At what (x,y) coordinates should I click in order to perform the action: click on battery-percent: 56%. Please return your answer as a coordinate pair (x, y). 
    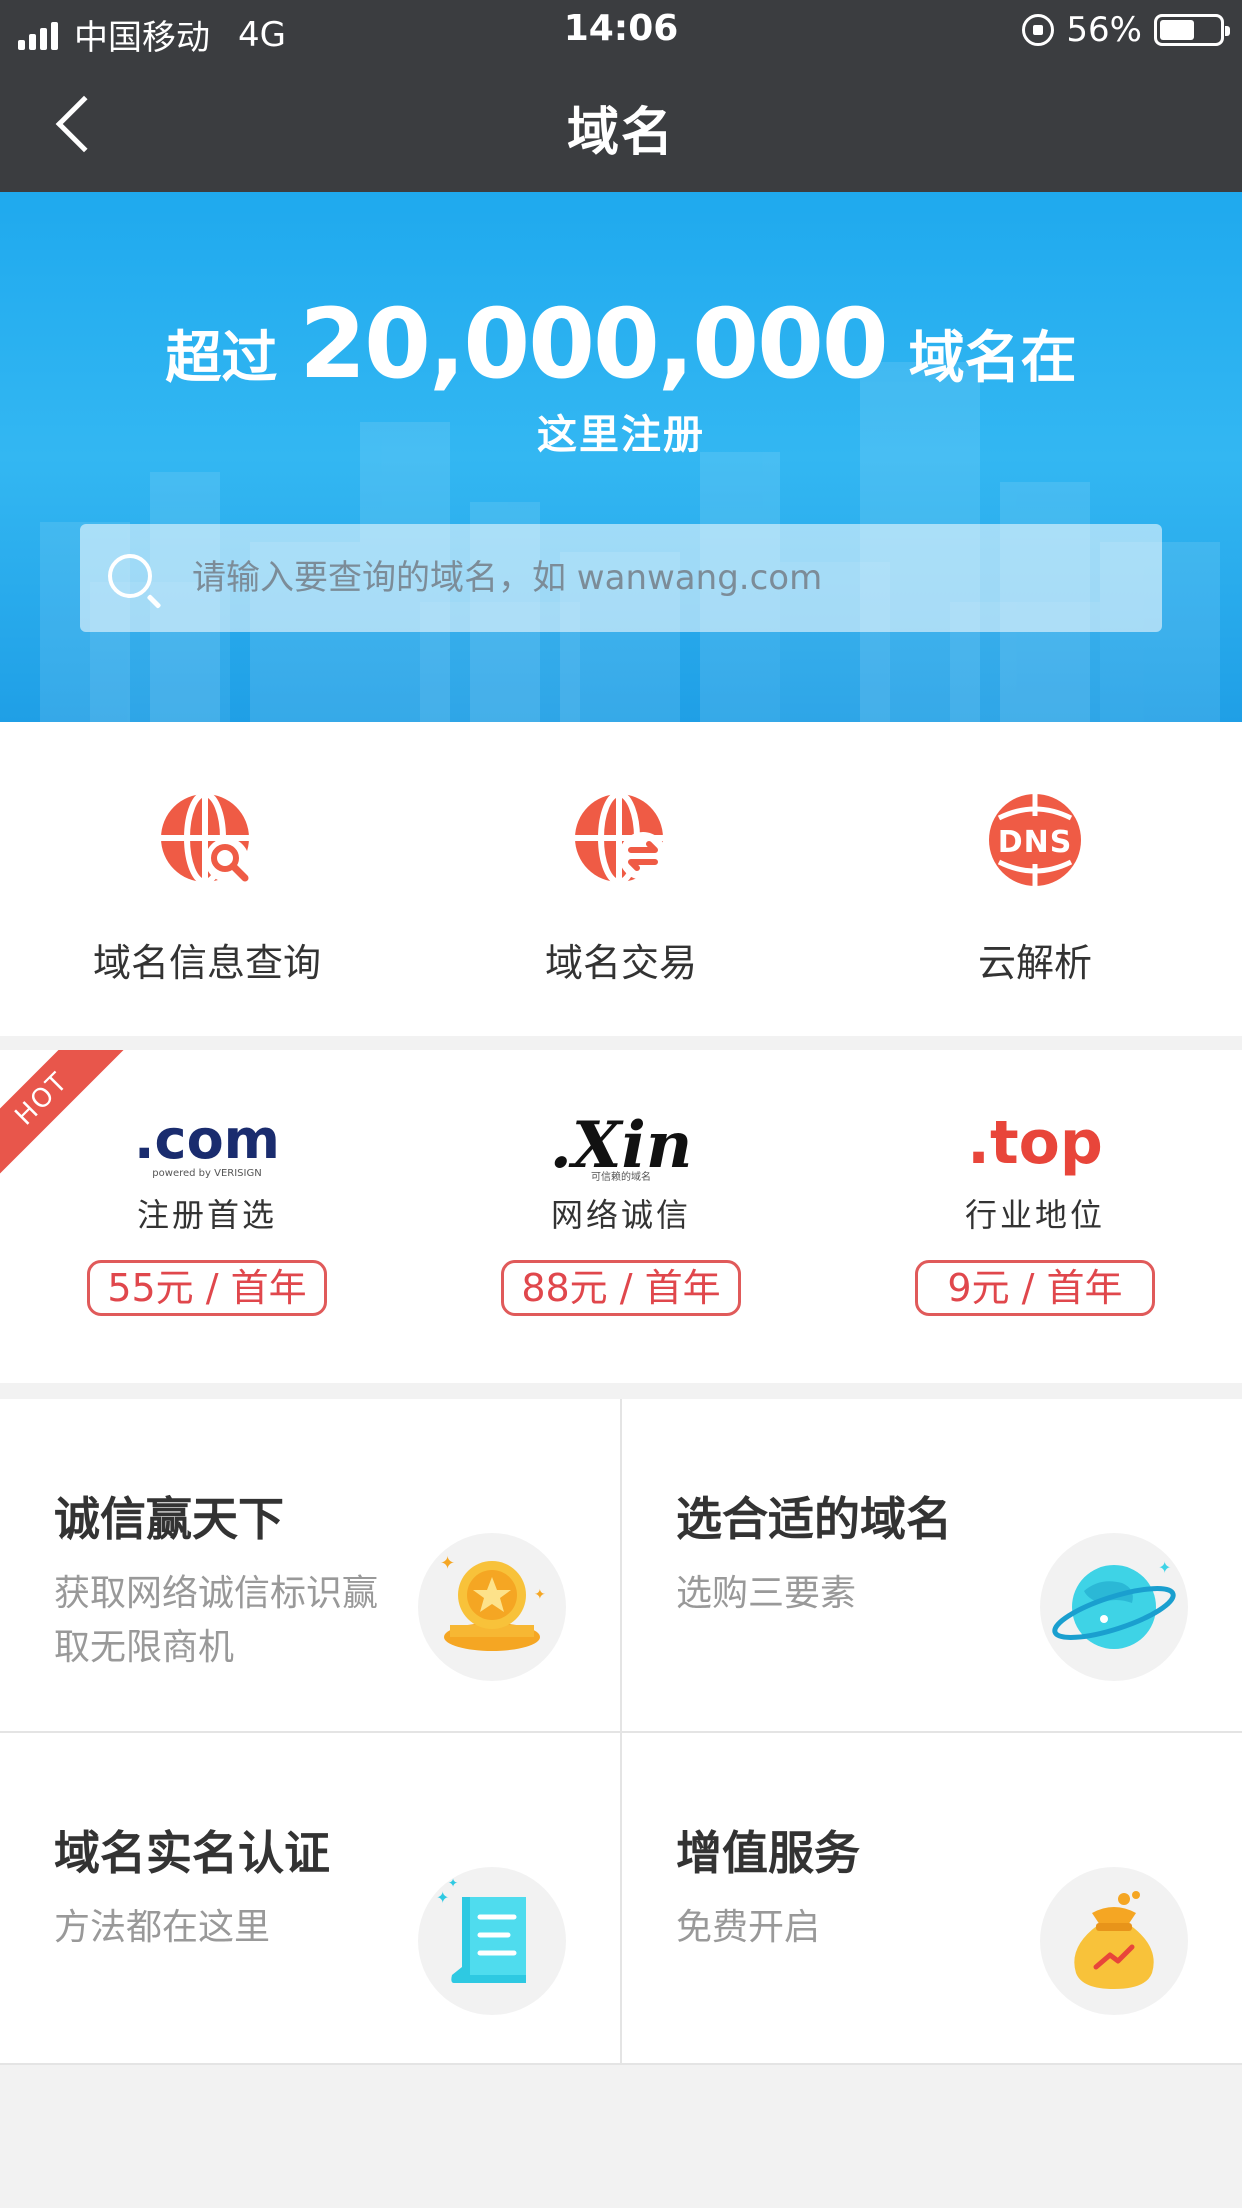
    Looking at the image, I should click on (1104, 30).